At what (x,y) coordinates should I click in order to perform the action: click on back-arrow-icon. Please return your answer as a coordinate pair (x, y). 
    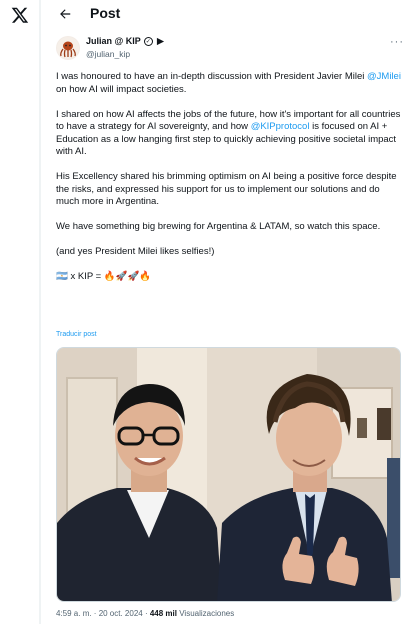
    Looking at the image, I should click on (65, 14).